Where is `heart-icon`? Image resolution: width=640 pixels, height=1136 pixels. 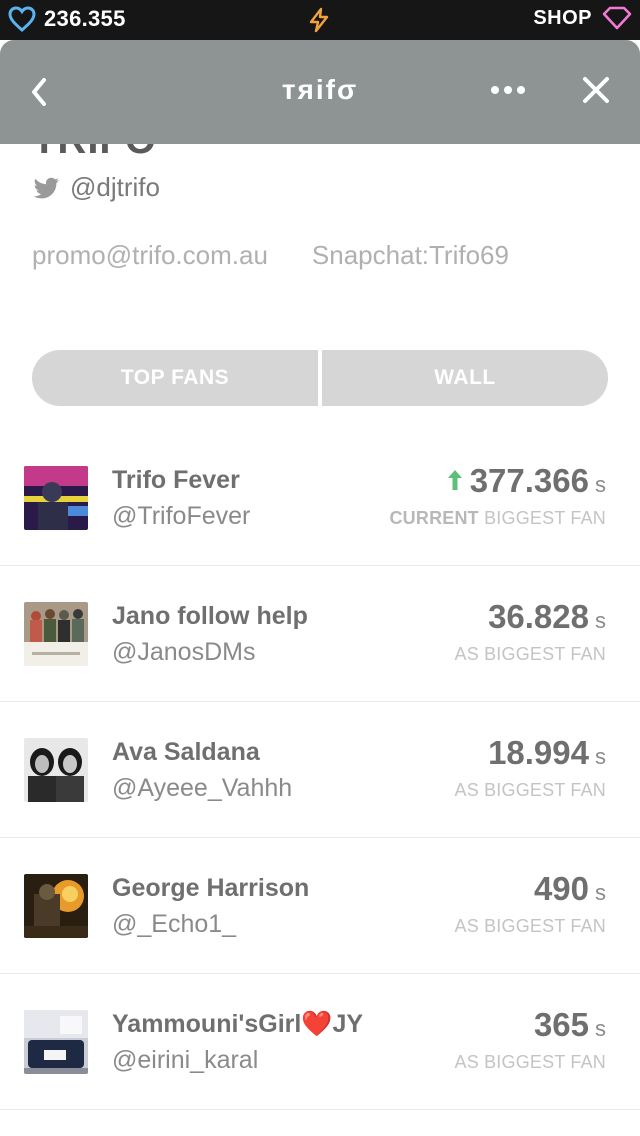 heart-icon is located at coordinates (22, 19).